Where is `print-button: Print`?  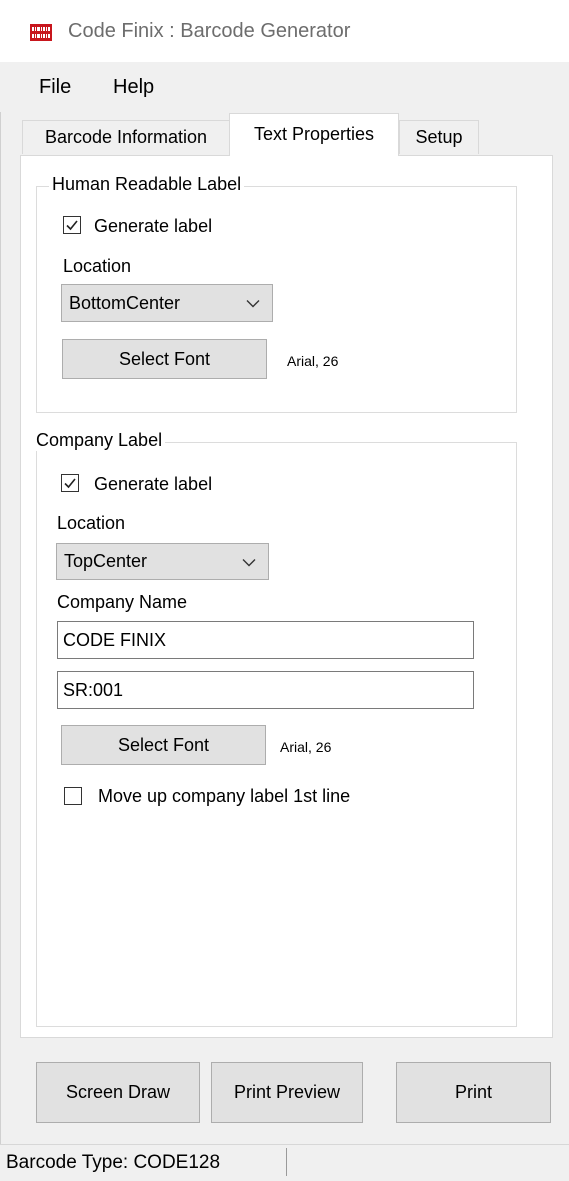
print-button: Print is located at coordinates (473, 1092).